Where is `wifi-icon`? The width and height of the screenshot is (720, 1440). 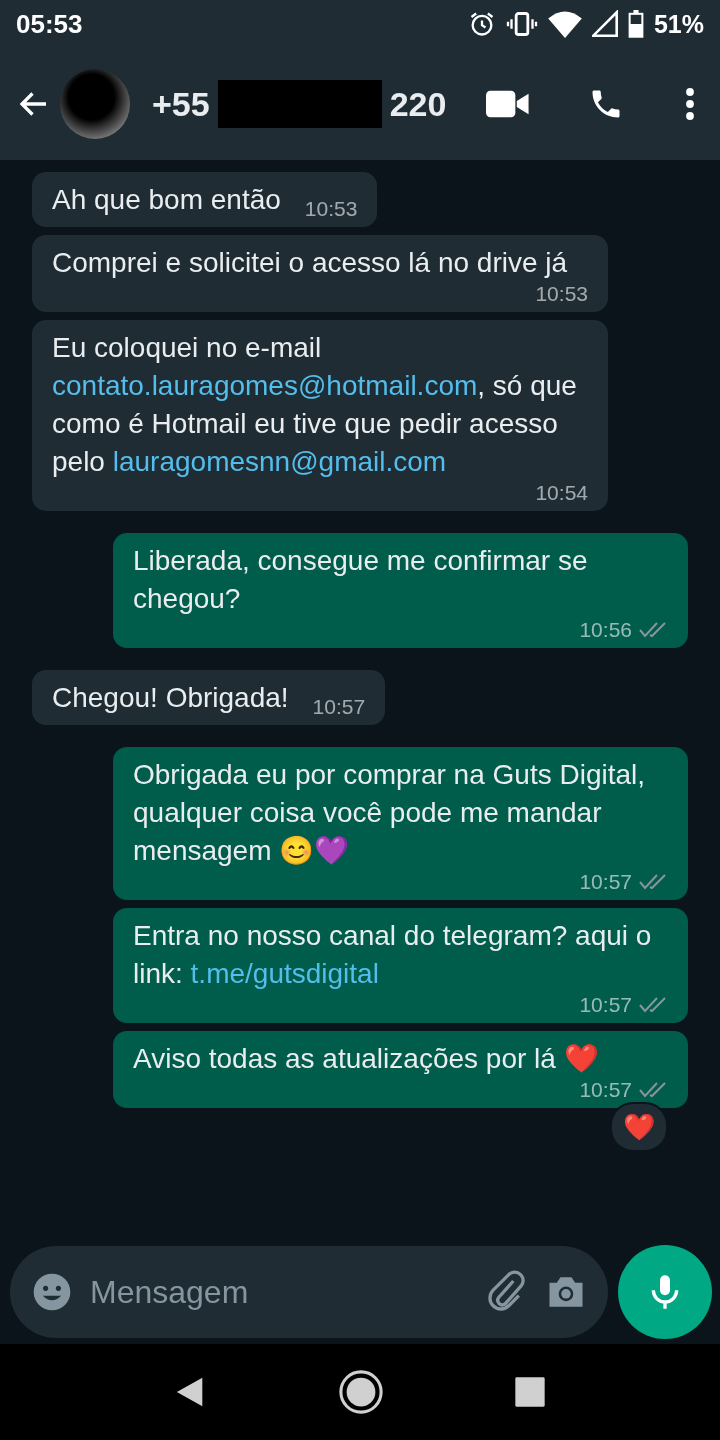
wifi-icon is located at coordinates (564, 24).